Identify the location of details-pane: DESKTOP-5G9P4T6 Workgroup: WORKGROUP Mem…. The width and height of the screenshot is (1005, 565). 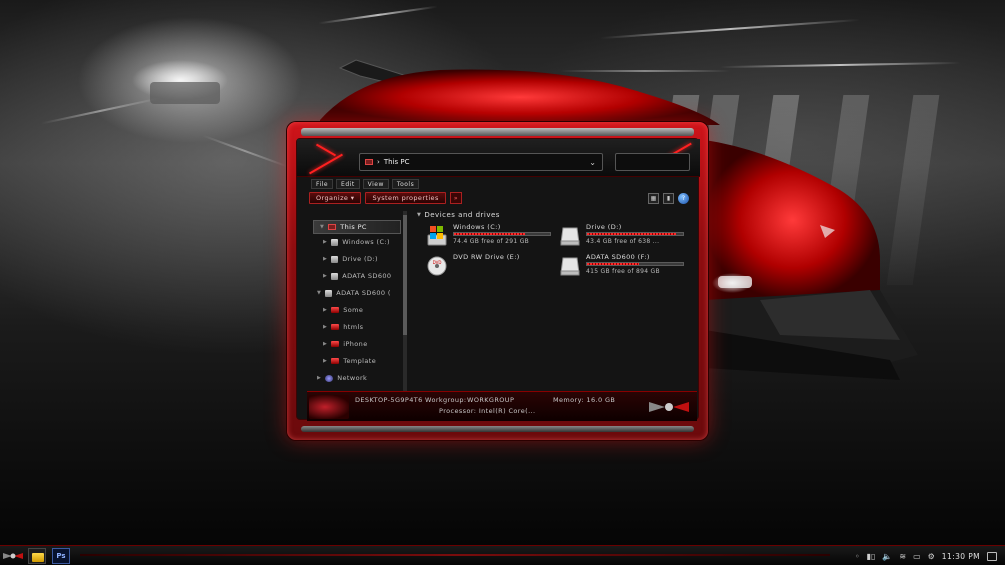
(502, 406).